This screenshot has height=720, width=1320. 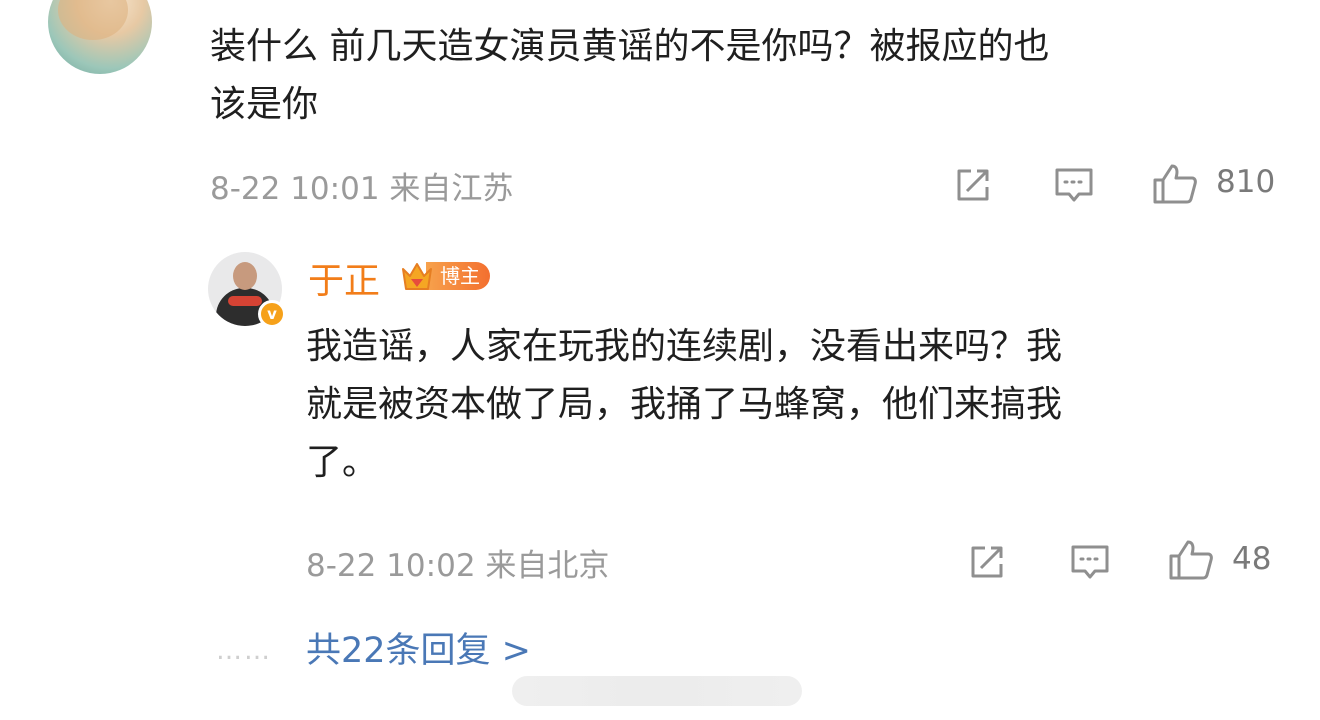 I want to click on reply-reply-button, so click(x=1090, y=562).